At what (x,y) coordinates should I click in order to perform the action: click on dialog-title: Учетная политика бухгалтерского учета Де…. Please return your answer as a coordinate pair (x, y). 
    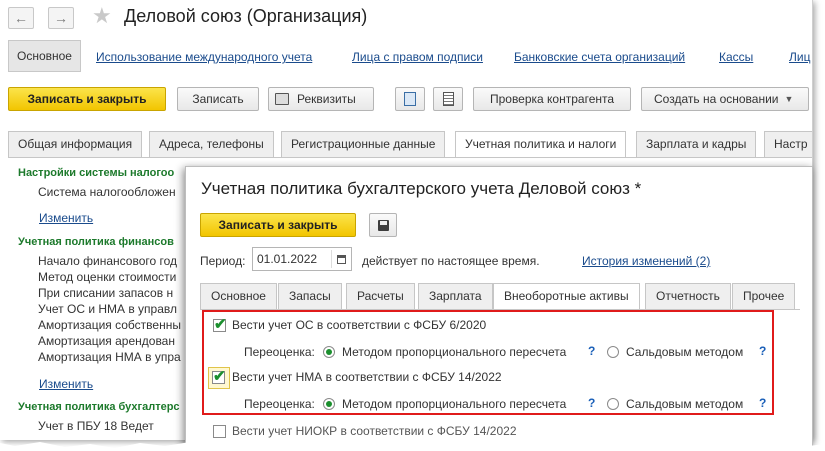
    Looking at the image, I should click on (421, 188).